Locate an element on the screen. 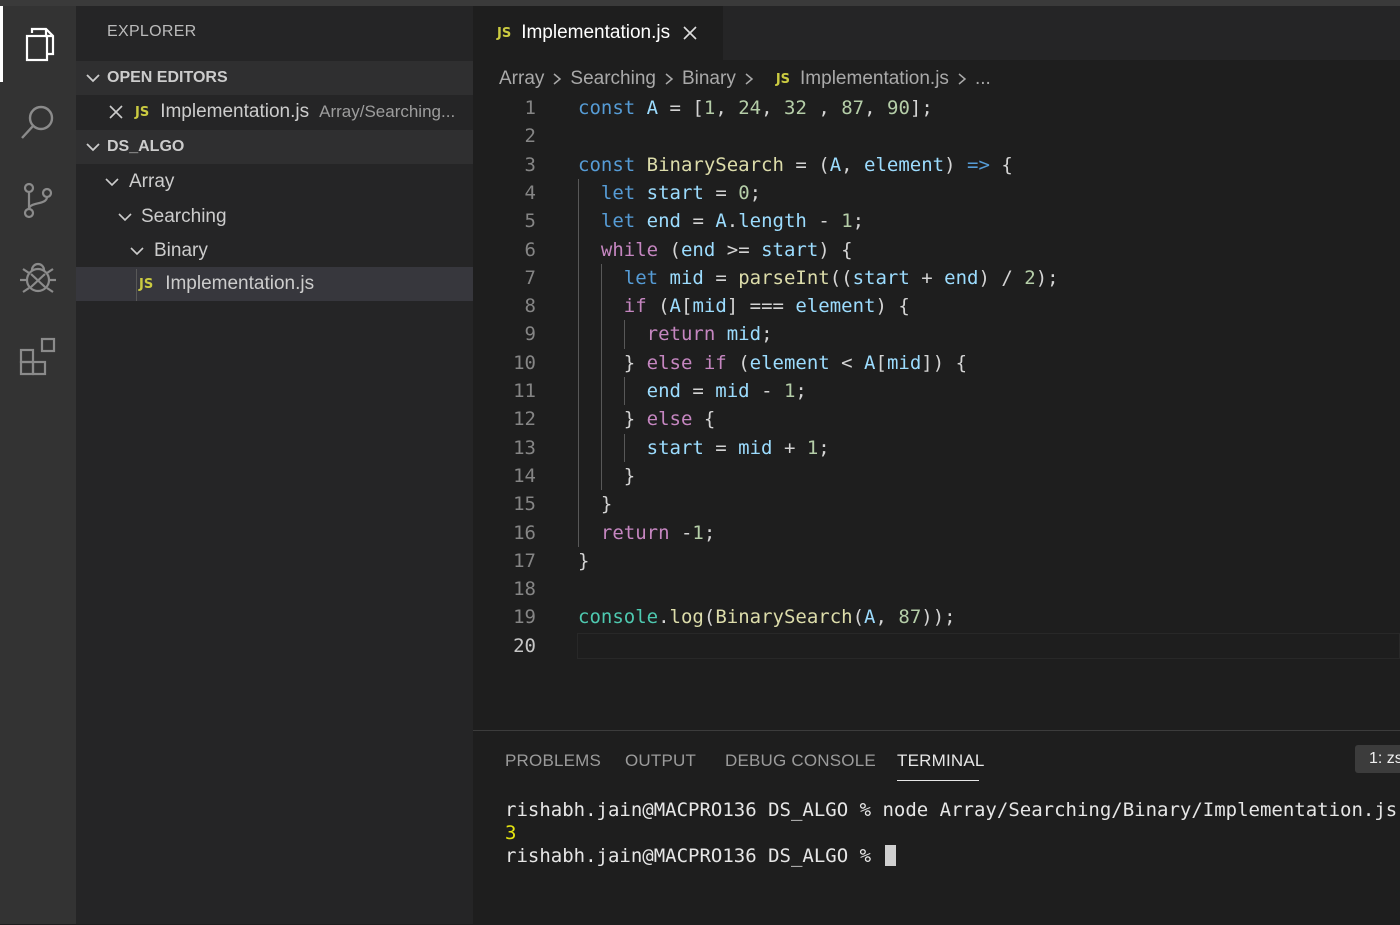 This screenshot has width=1400, height=925. breadcrumb-item: Array is located at coordinates (521, 79).